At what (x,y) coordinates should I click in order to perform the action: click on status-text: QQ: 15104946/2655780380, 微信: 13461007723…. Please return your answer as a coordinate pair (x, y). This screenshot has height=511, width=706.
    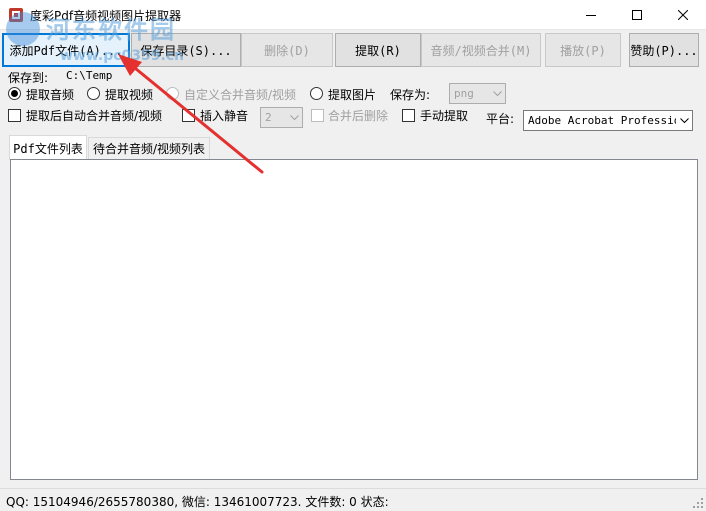
    Looking at the image, I should click on (197, 502).